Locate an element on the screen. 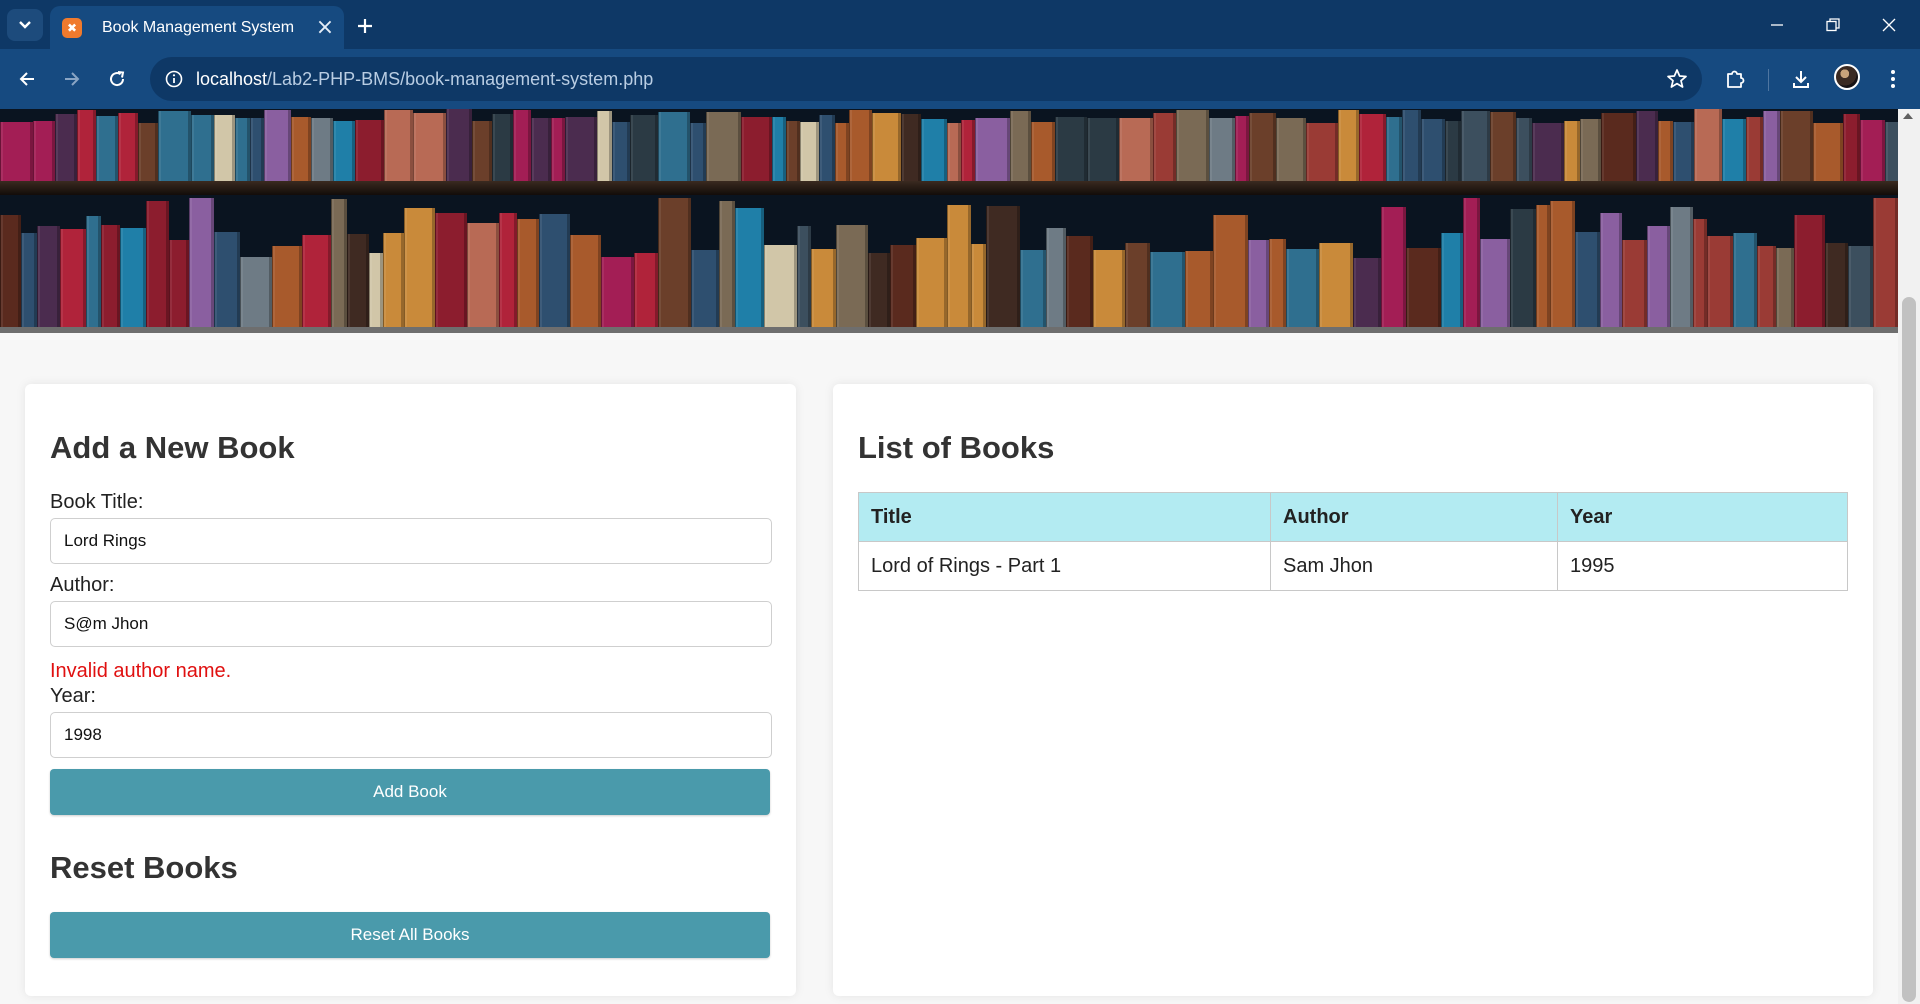 This screenshot has height=1004, width=1920. active-tab: ✖ Book Management System × is located at coordinates (197, 27).